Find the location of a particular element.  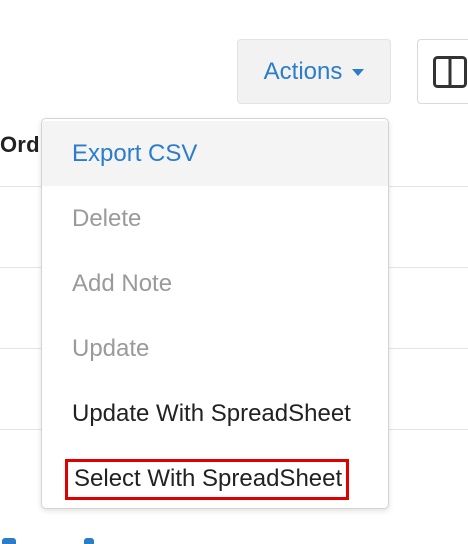

columns-toggle-button is located at coordinates (442, 71).